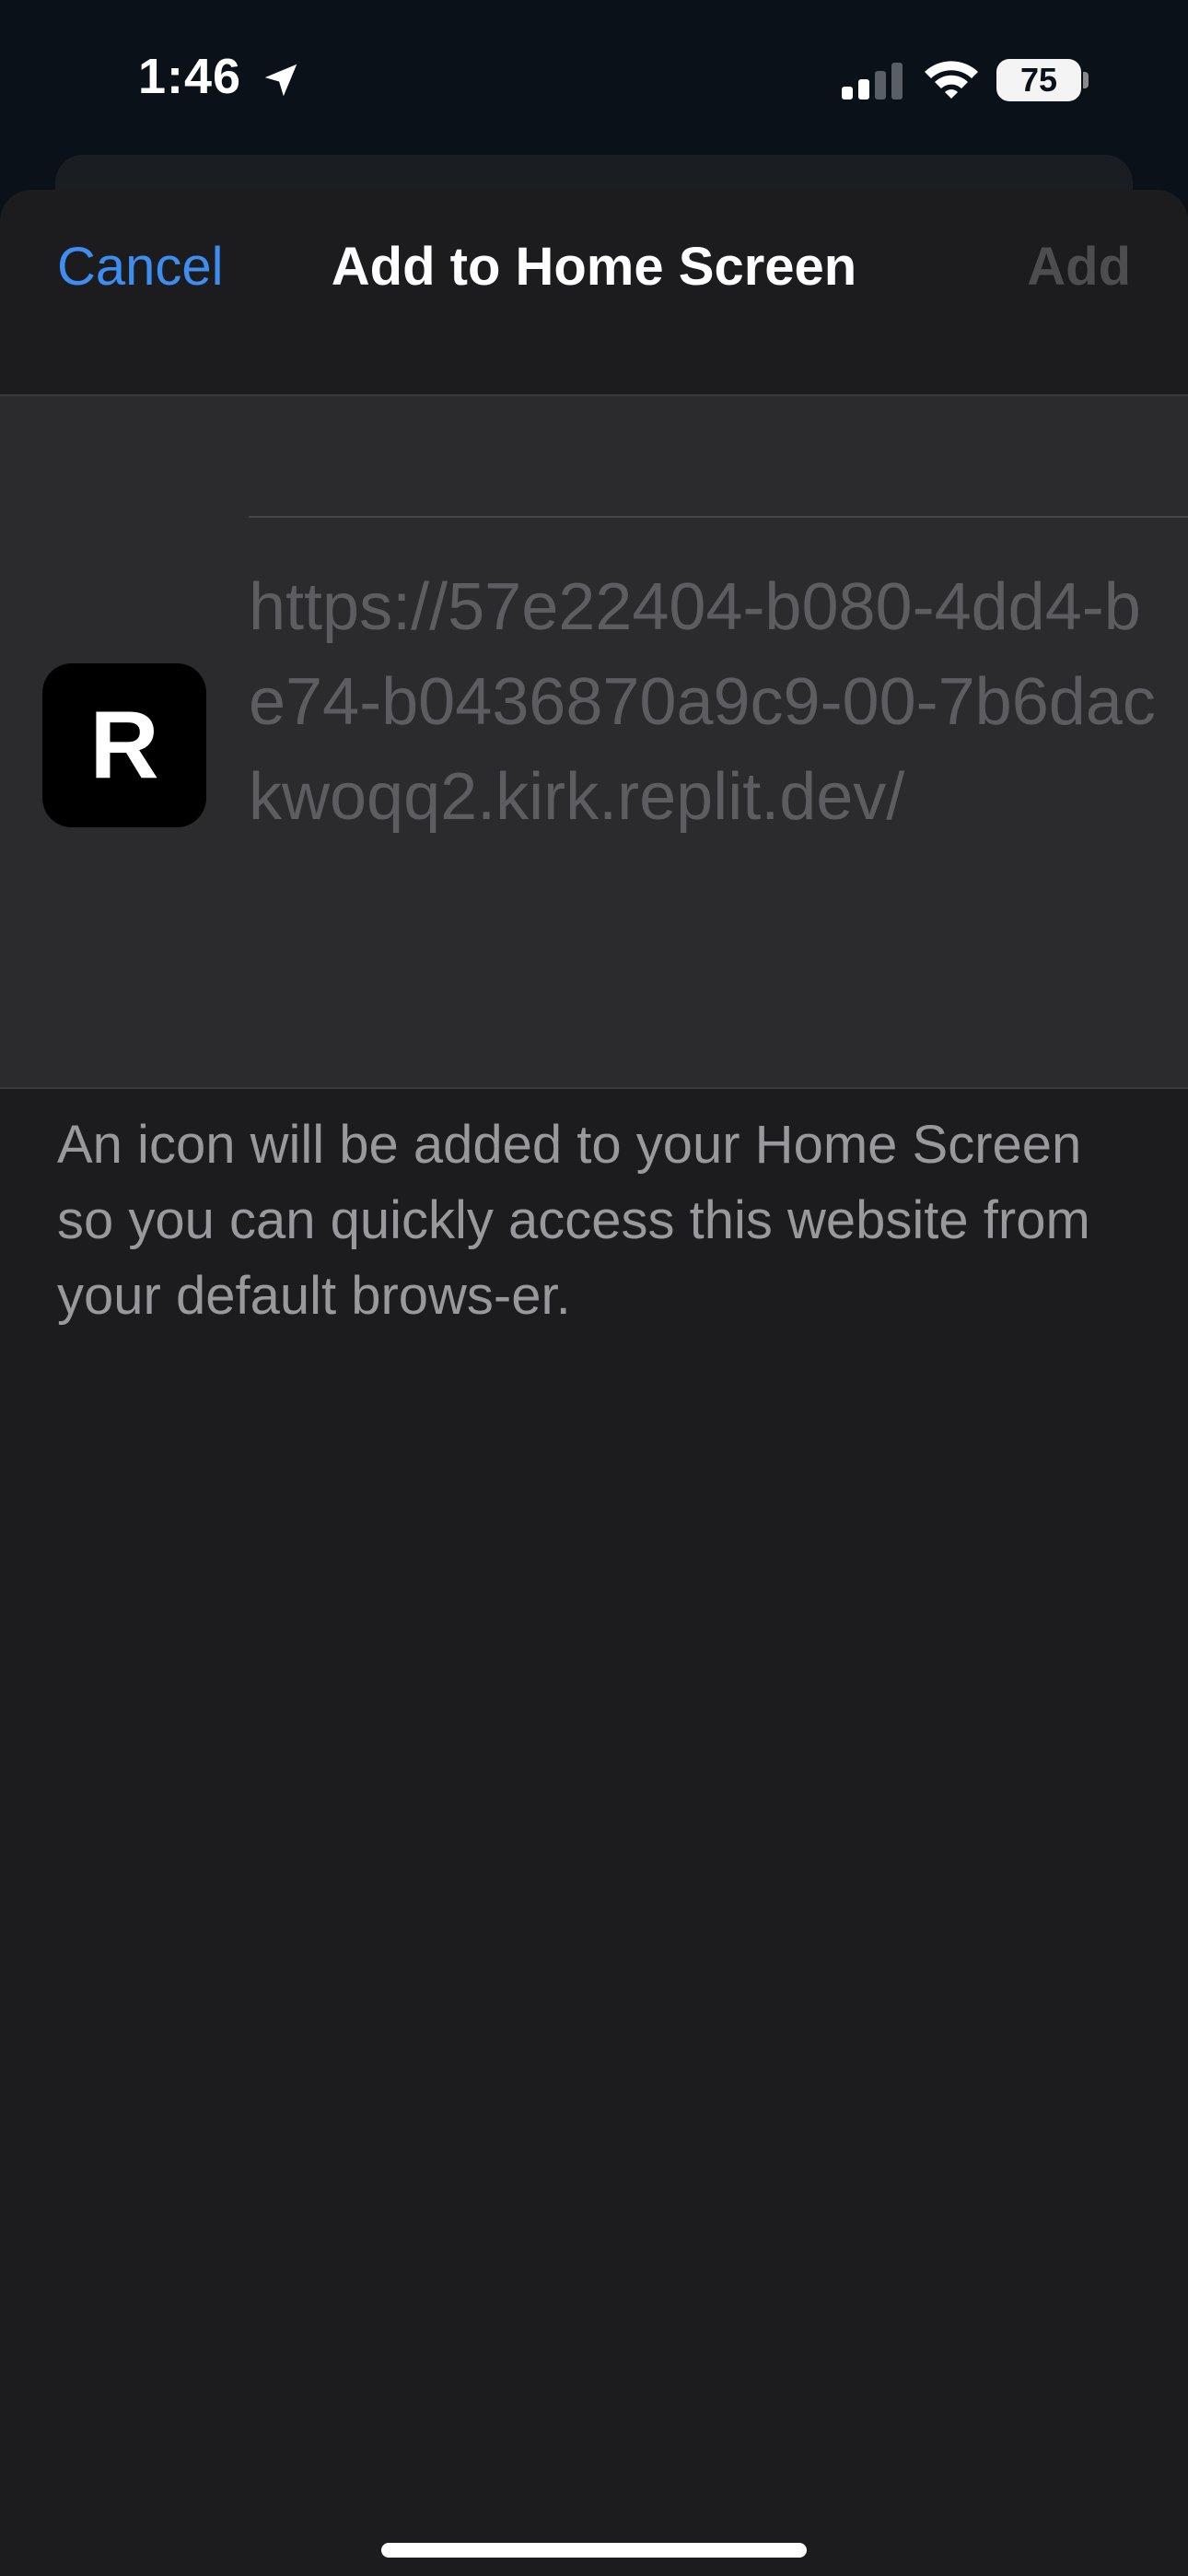 This screenshot has height=2576, width=1188. I want to click on divider, so click(594, 1088).